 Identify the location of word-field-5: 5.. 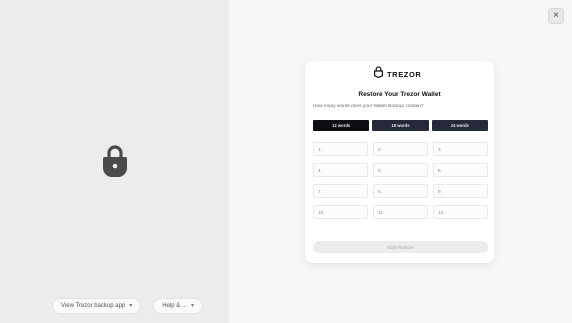
(400, 170).